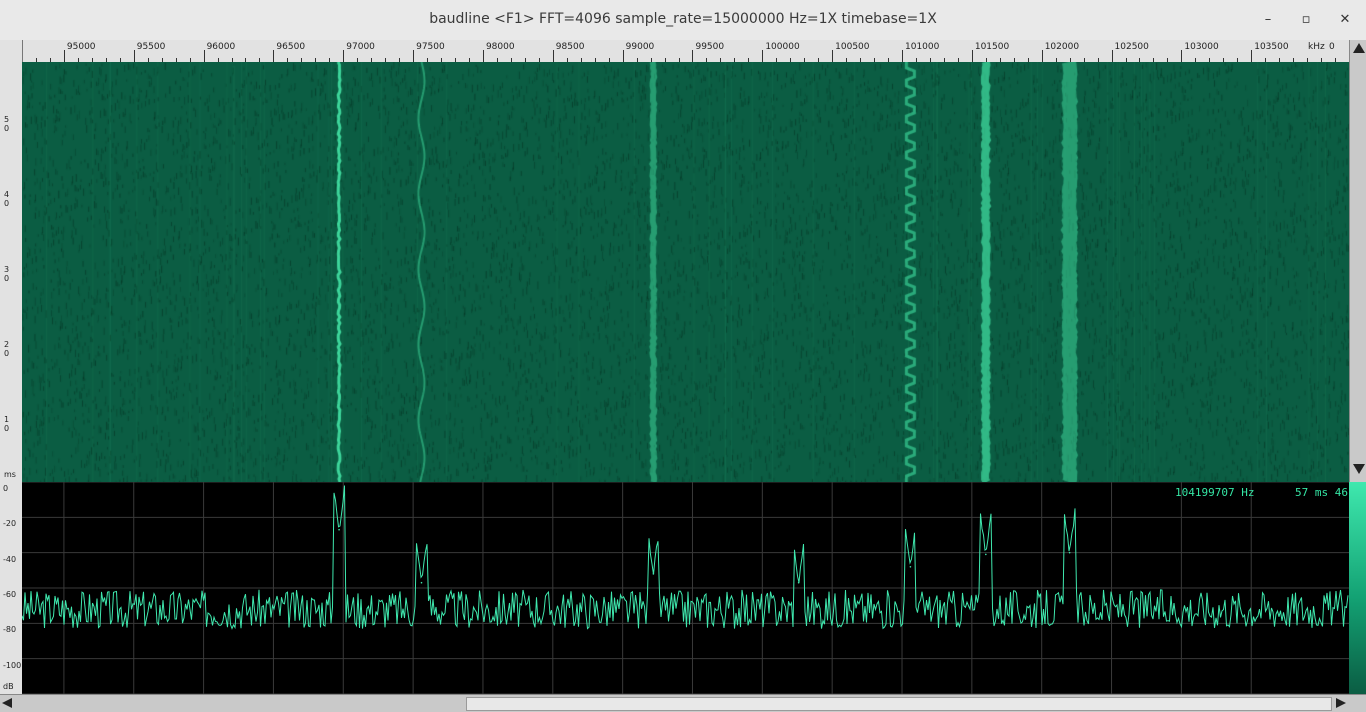 The height and width of the screenshot is (712, 1366). What do you see at coordinates (10, 524) in the screenshot?
I see `db-tick-label: -20` at bounding box center [10, 524].